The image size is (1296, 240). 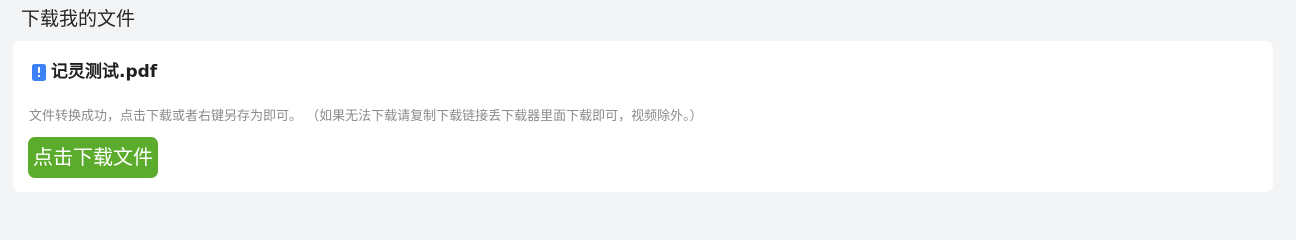 What do you see at coordinates (39, 72) in the screenshot?
I see `pdf-file-icon` at bounding box center [39, 72].